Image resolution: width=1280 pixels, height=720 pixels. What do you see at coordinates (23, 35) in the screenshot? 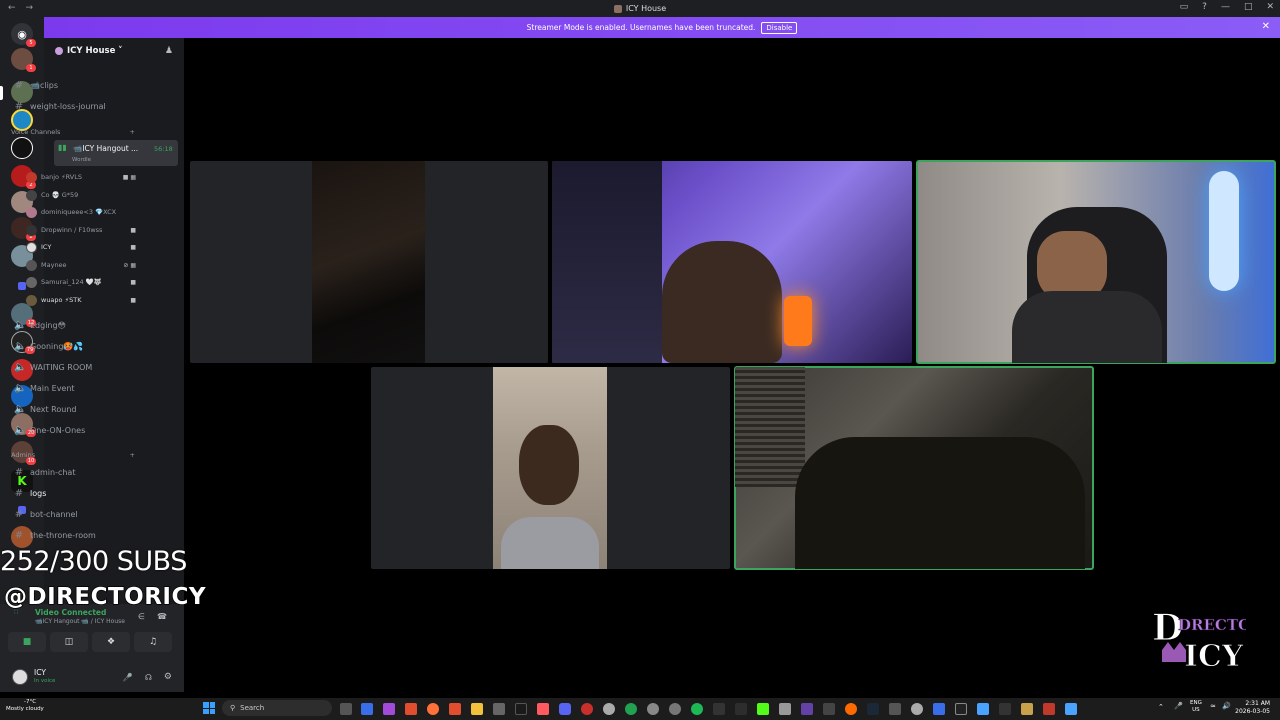
I see `discord-home-icon: ◉ 5` at bounding box center [23, 35].